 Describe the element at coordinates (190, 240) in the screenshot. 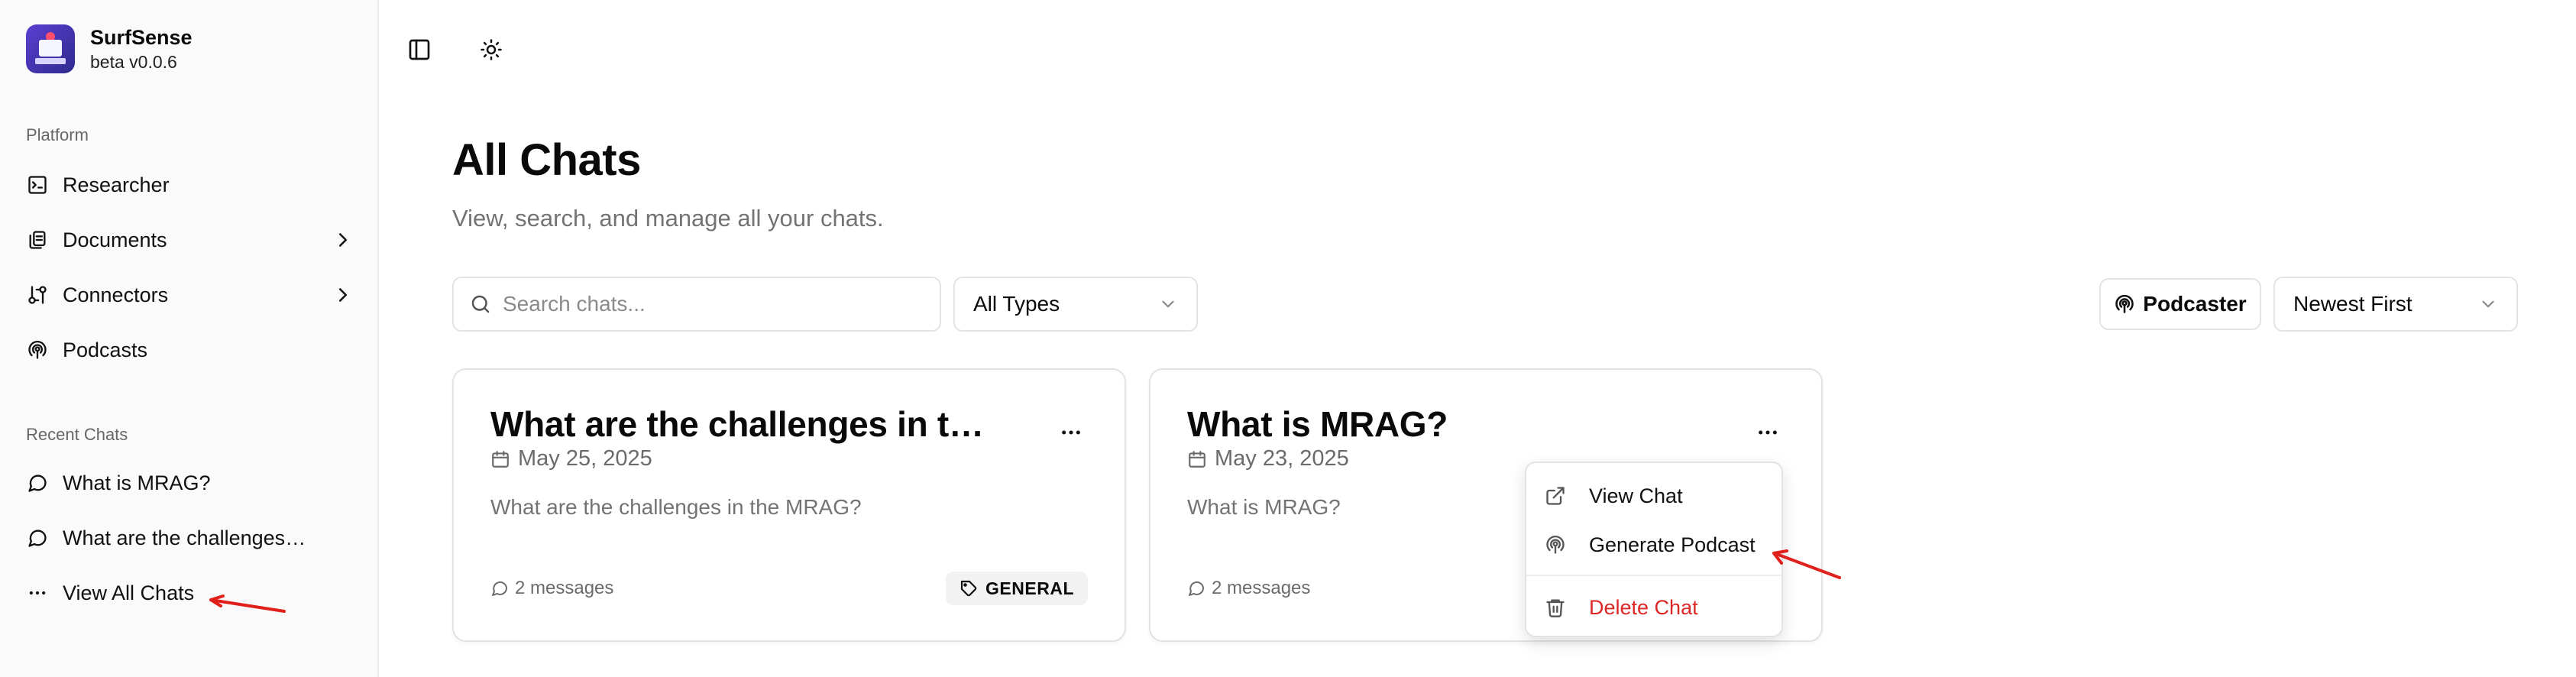

I see `sidebar-item-documents: Documents` at that location.